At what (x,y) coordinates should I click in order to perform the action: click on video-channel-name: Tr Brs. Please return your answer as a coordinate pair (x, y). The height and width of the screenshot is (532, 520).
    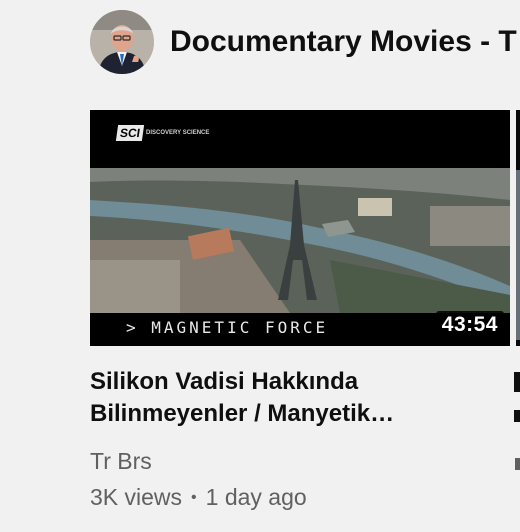
    Looking at the image, I should click on (121, 461).